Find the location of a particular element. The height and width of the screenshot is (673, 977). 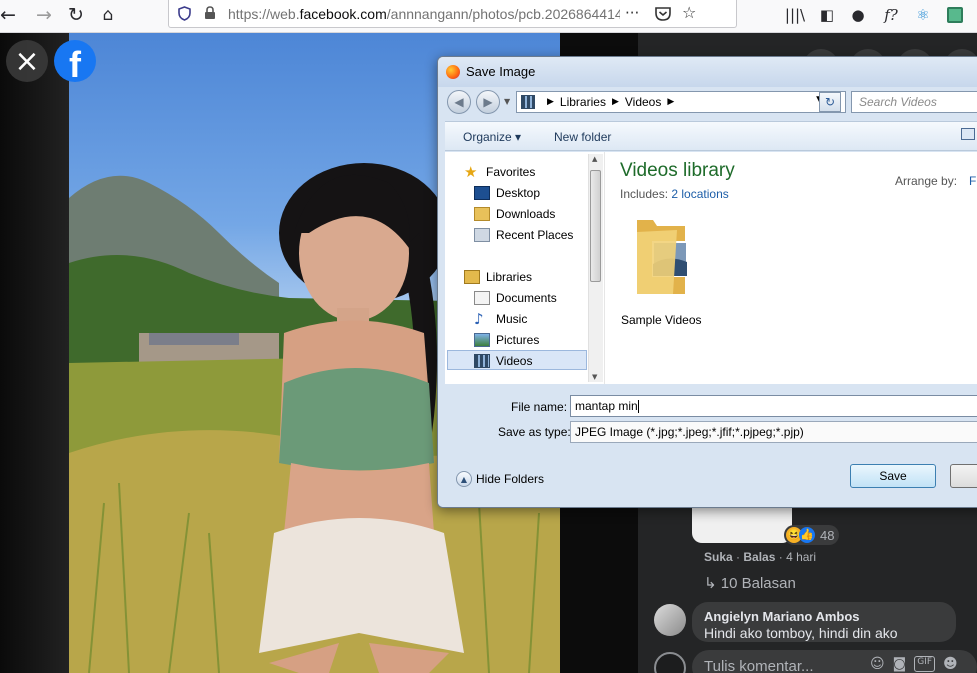

pictures-icon is located at coordinates (482, 340).